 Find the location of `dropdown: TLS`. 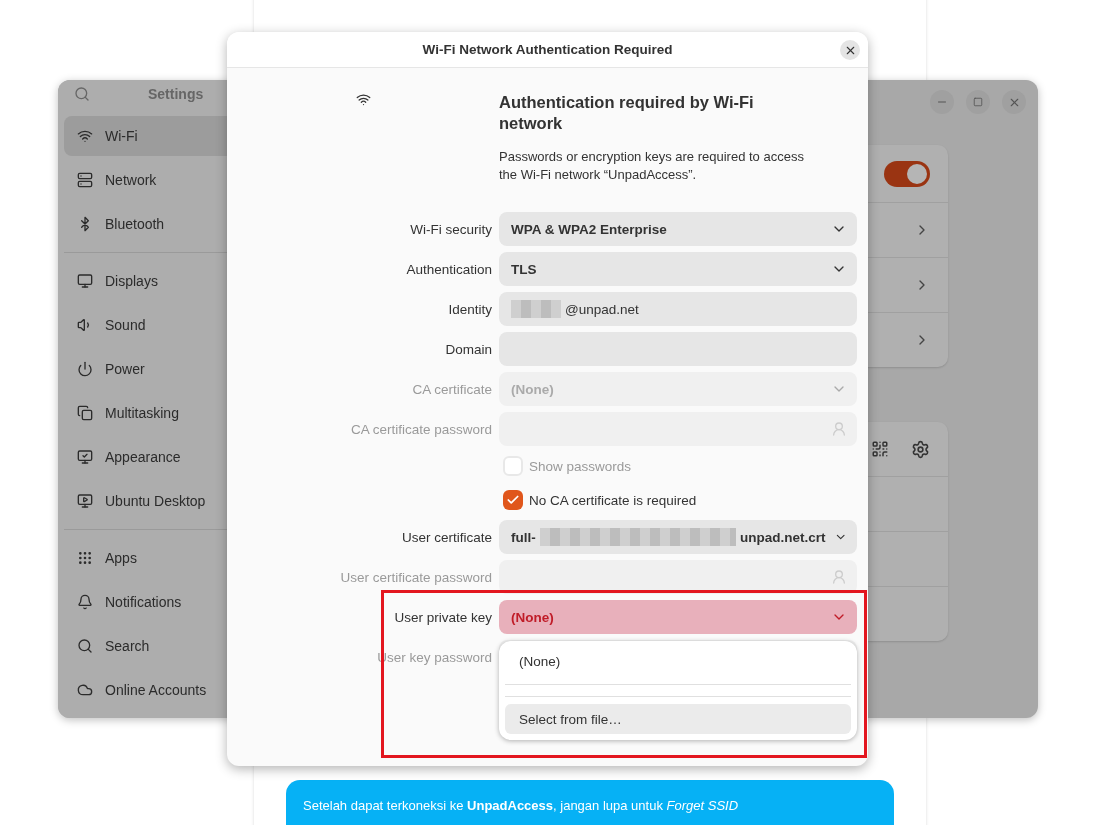

dropdown: TLS is located at coordinates (678, 269).